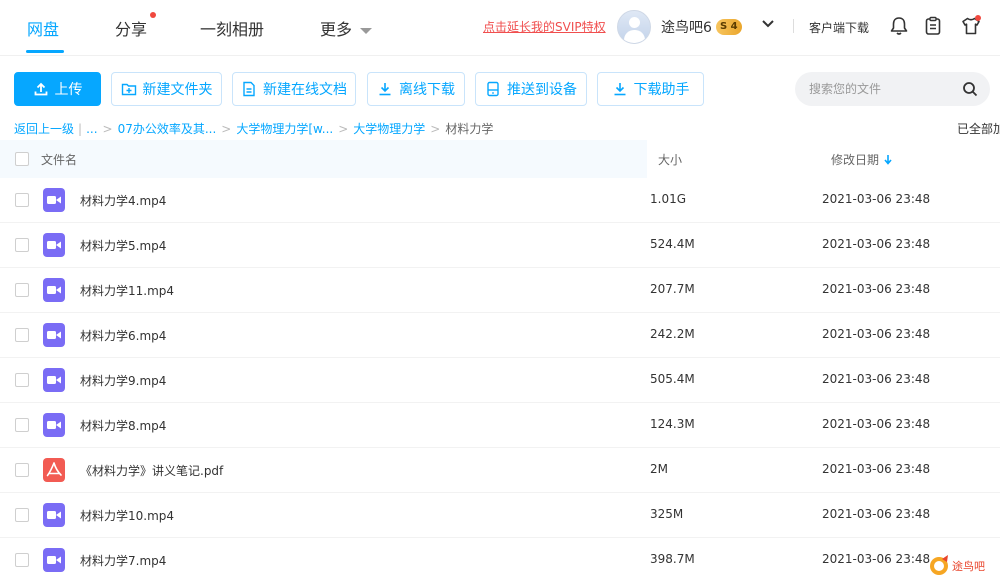 This screenshot has height=579, width=1000. I want to click on new-online-doc-label: 新建在线文档, so click(305, 90).